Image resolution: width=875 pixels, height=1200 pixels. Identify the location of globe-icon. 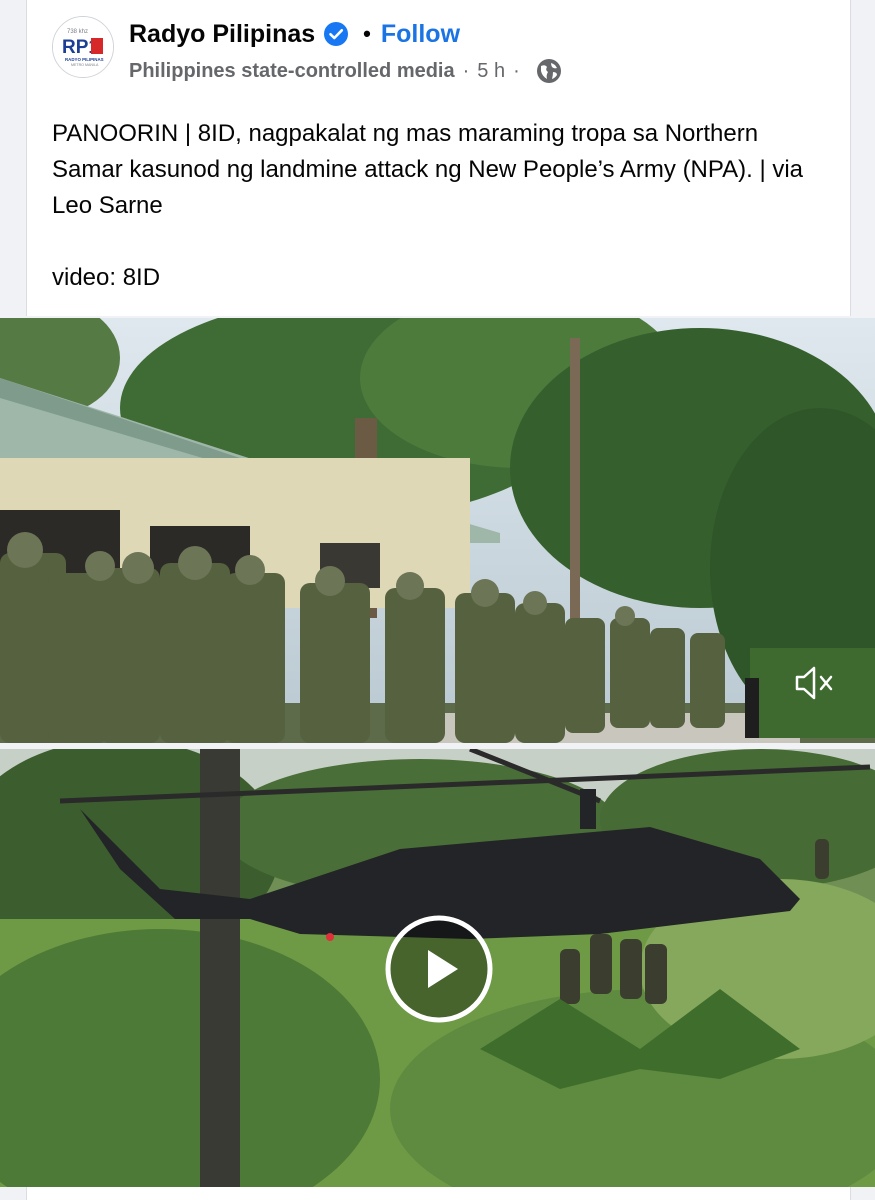
(548, 71).